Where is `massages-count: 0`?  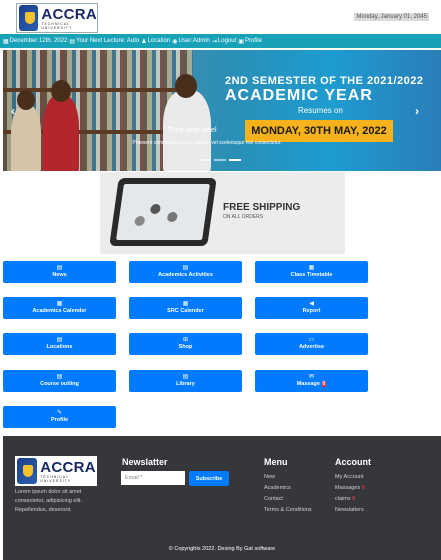 massages-count: 0 is located at coordinates (363, 488).